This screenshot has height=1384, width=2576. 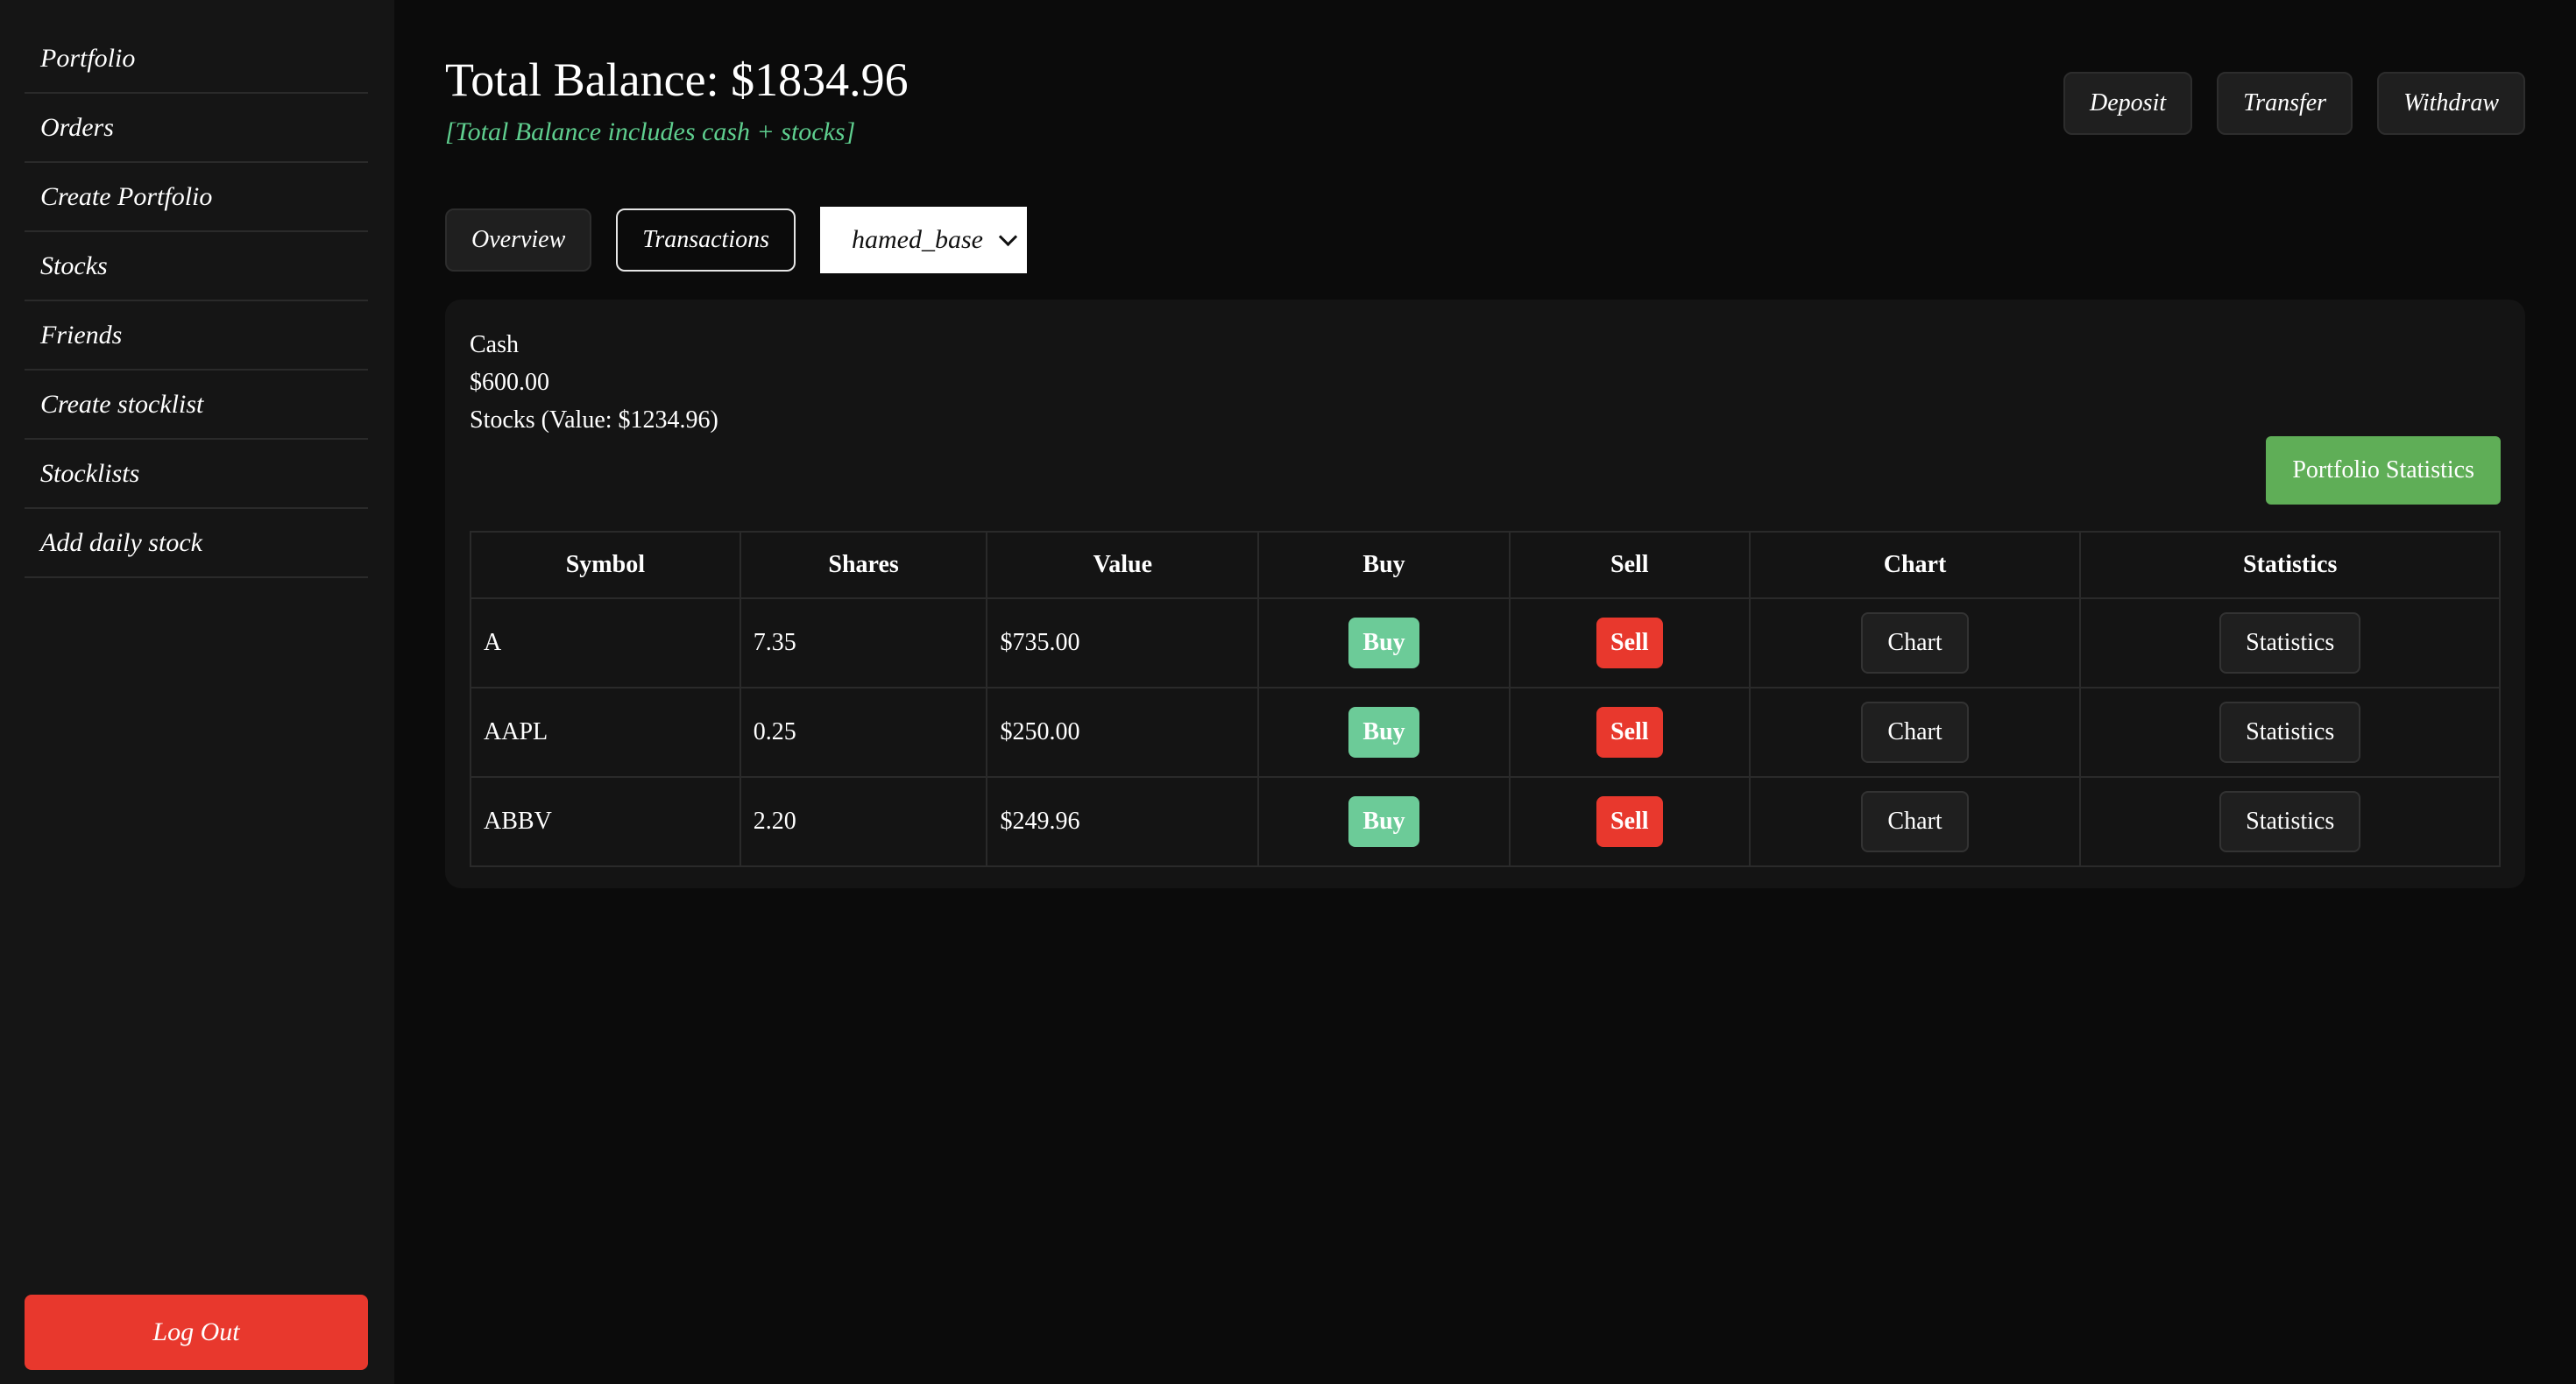 I want to click on sidebar-item-add-daily-stock: Add daily stock, so click(x=196, y=543).